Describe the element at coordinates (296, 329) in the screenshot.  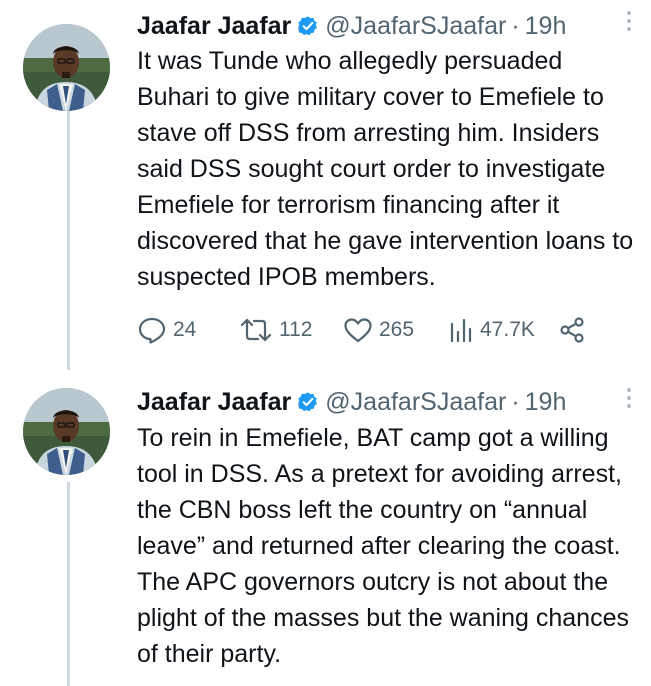
I see `retweet-count: 112` at that location.